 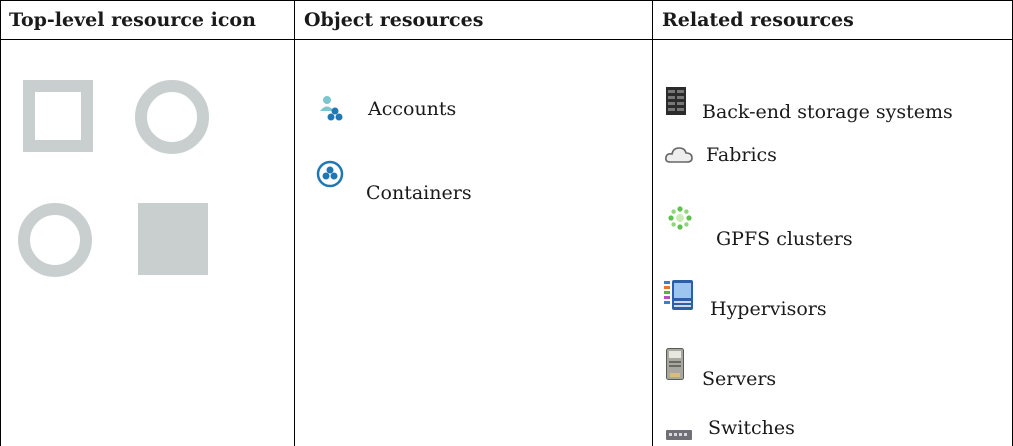 What do you see at coordinates (741, 155) in the screenshot?
I see `fabrics-label: Fabrics` at bounding box center [741, 155].